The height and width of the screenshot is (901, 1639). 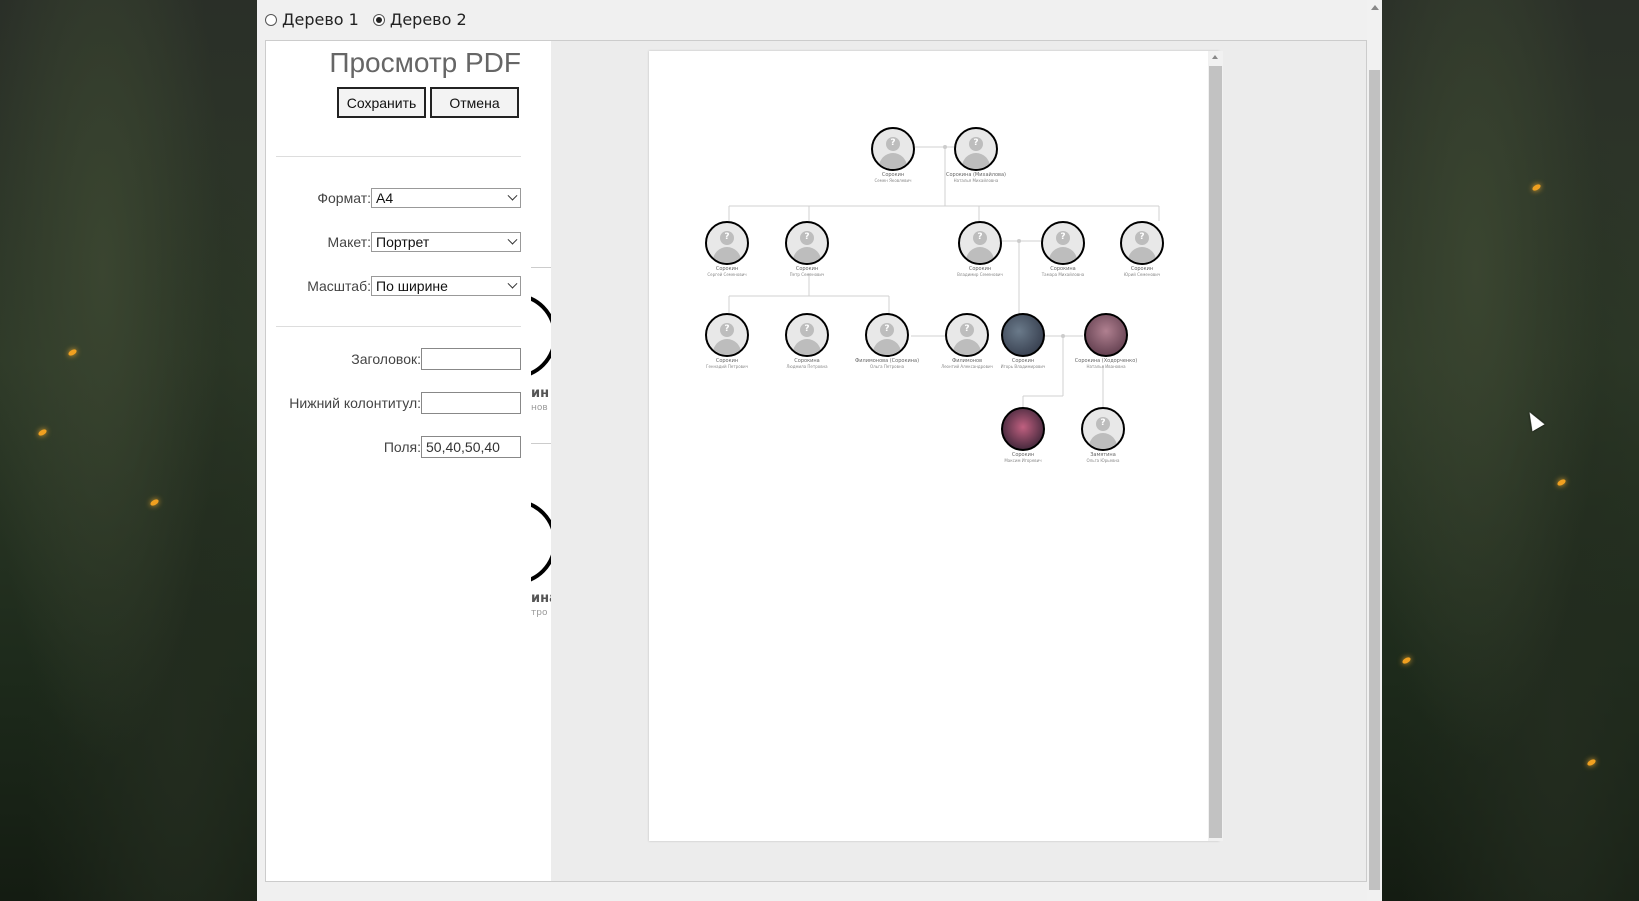 I want to click on tree-node: ? Сорокин Геннадий Петрович, so click(x=727, y=341).